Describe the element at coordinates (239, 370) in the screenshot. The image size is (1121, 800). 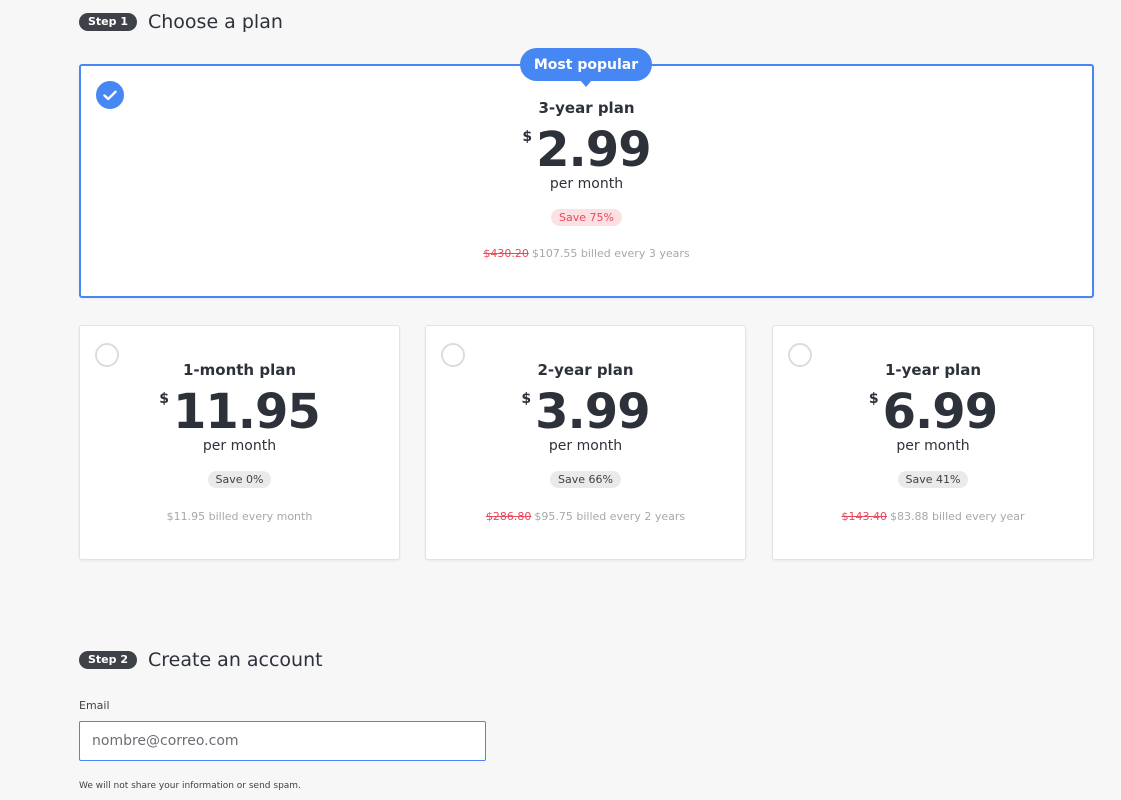
I see `plan-name: 1-month plan` at that location.